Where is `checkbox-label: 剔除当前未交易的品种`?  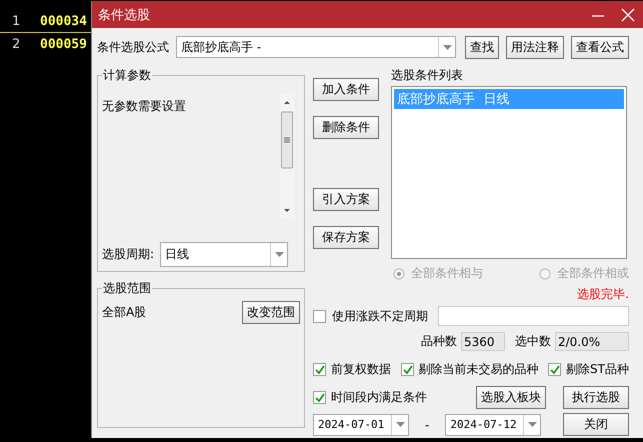
checkbox-label: 剔除当前未交易的品种 is located at coordinates (478, 369).